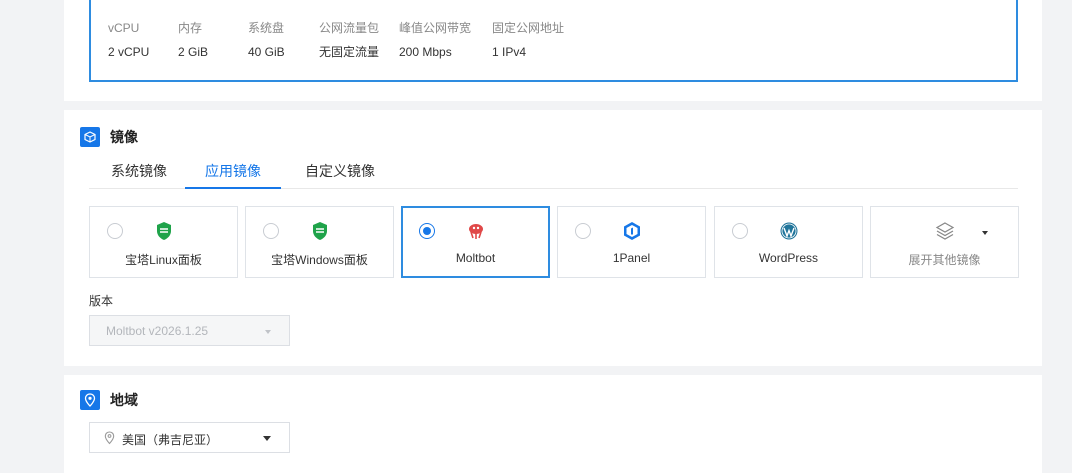 The image size is (1072, 473). What do you see at coordinates (319, 242) in the screenshot?
I see `image-card-bt-windows: 宝塔Windows面板` at bounding box center [319, 242].